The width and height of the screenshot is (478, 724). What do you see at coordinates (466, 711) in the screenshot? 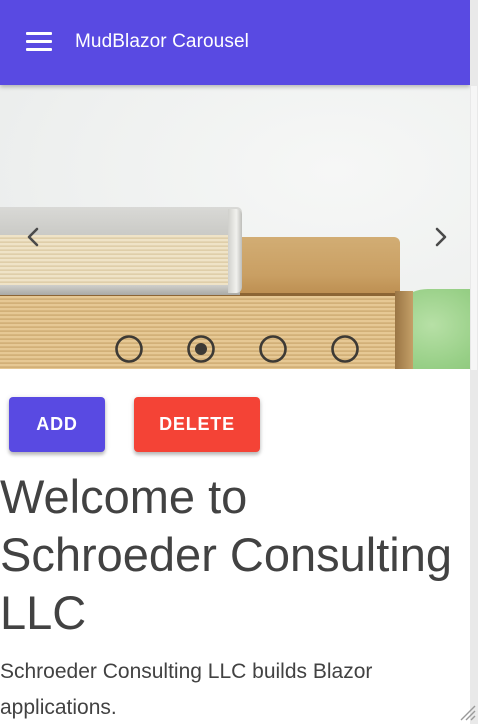
I see `resize-grip-icon` at bounding box center [466, 711].